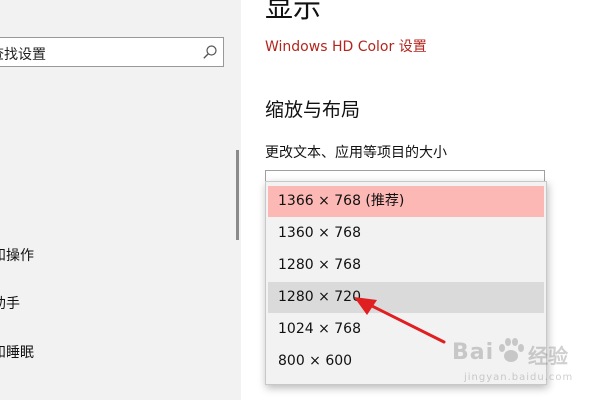  What do you see at coordinates (356, 153) in the screenshot?
I see `text-size-label: 更改文本、应用等项目的大小` at bounding box center [356, 153].